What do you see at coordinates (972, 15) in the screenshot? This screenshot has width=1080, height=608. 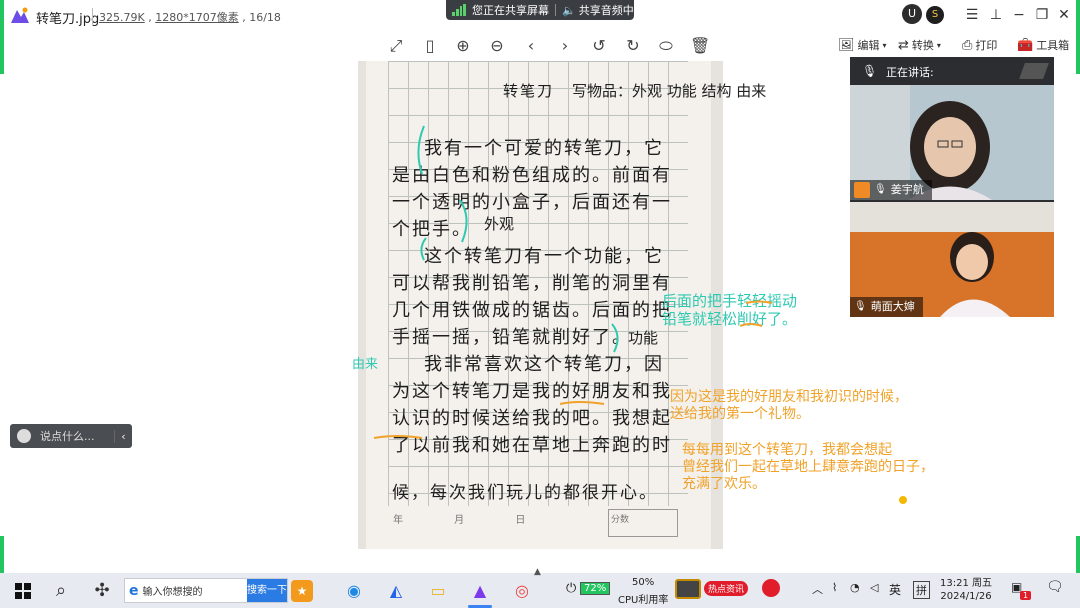 I see `menu-icon: ☰` at bounding box center [972, 15].